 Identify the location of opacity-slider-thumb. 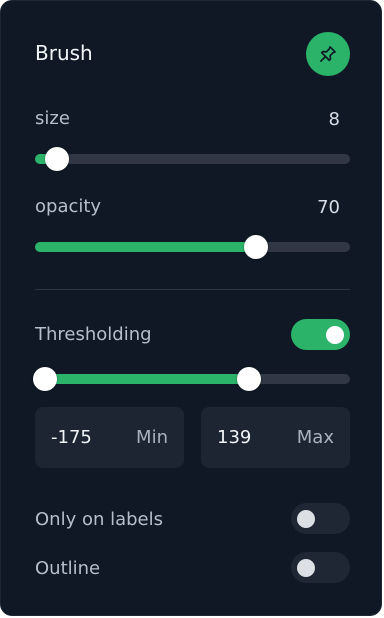
(255, 247).